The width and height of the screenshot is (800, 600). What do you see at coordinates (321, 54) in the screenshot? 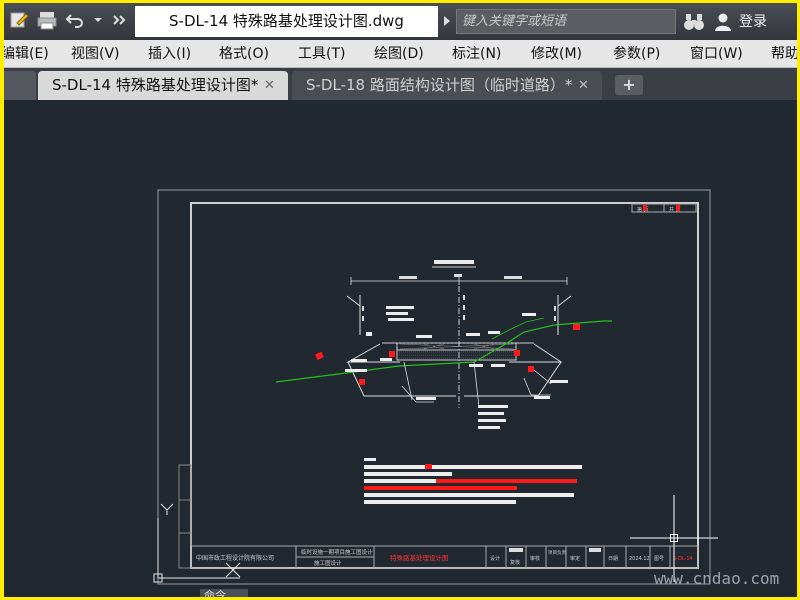
I see `menu-tools: 工具(T)` at bounding box center [321, 54].